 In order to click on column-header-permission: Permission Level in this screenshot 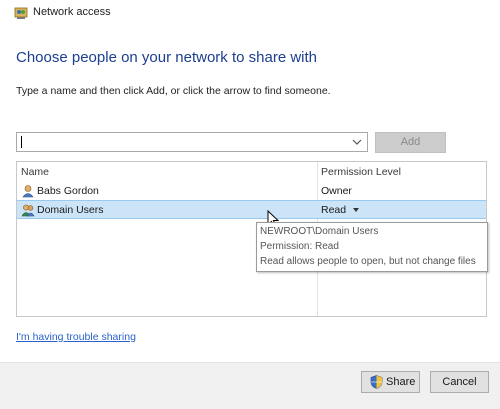, I will do `click(361, 172)`.